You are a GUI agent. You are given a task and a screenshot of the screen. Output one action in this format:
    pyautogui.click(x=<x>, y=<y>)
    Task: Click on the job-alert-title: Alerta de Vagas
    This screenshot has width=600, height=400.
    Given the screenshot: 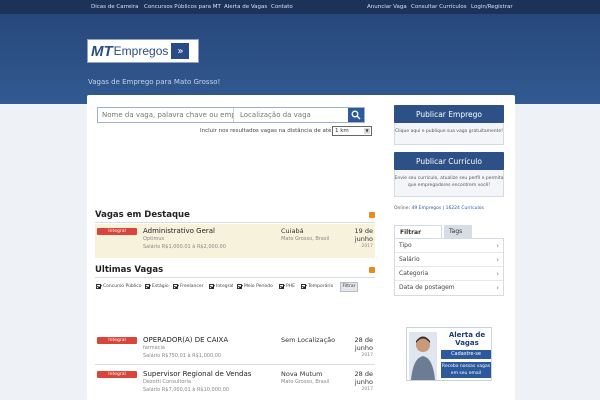 What is the action you would take?
    pyautogui.click(x=467, y=339)
    